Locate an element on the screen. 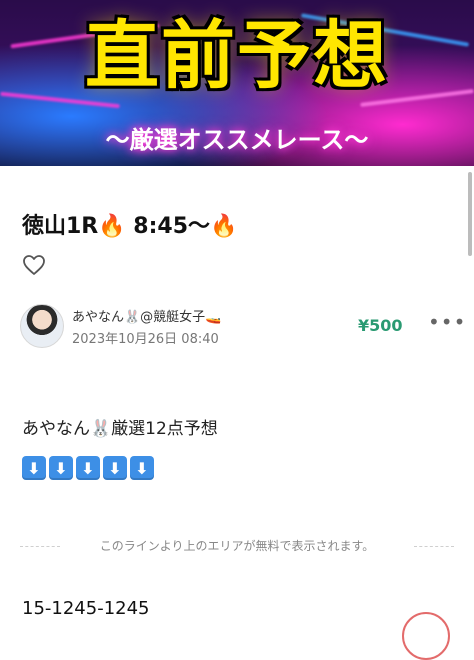  ticket-combination: 15-1245-1245 is located at coordinates (86, 608).